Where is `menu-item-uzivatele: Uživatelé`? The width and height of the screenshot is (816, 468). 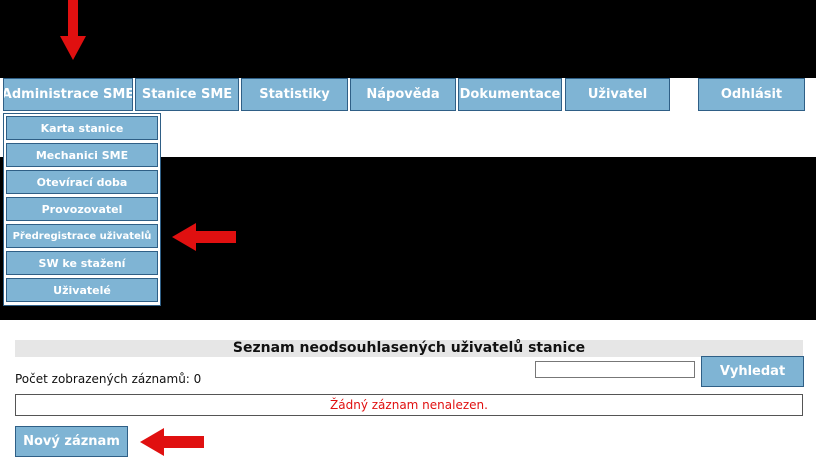 menu-item-uzivatele: Uživatelé is located at coordinates (82, 290).